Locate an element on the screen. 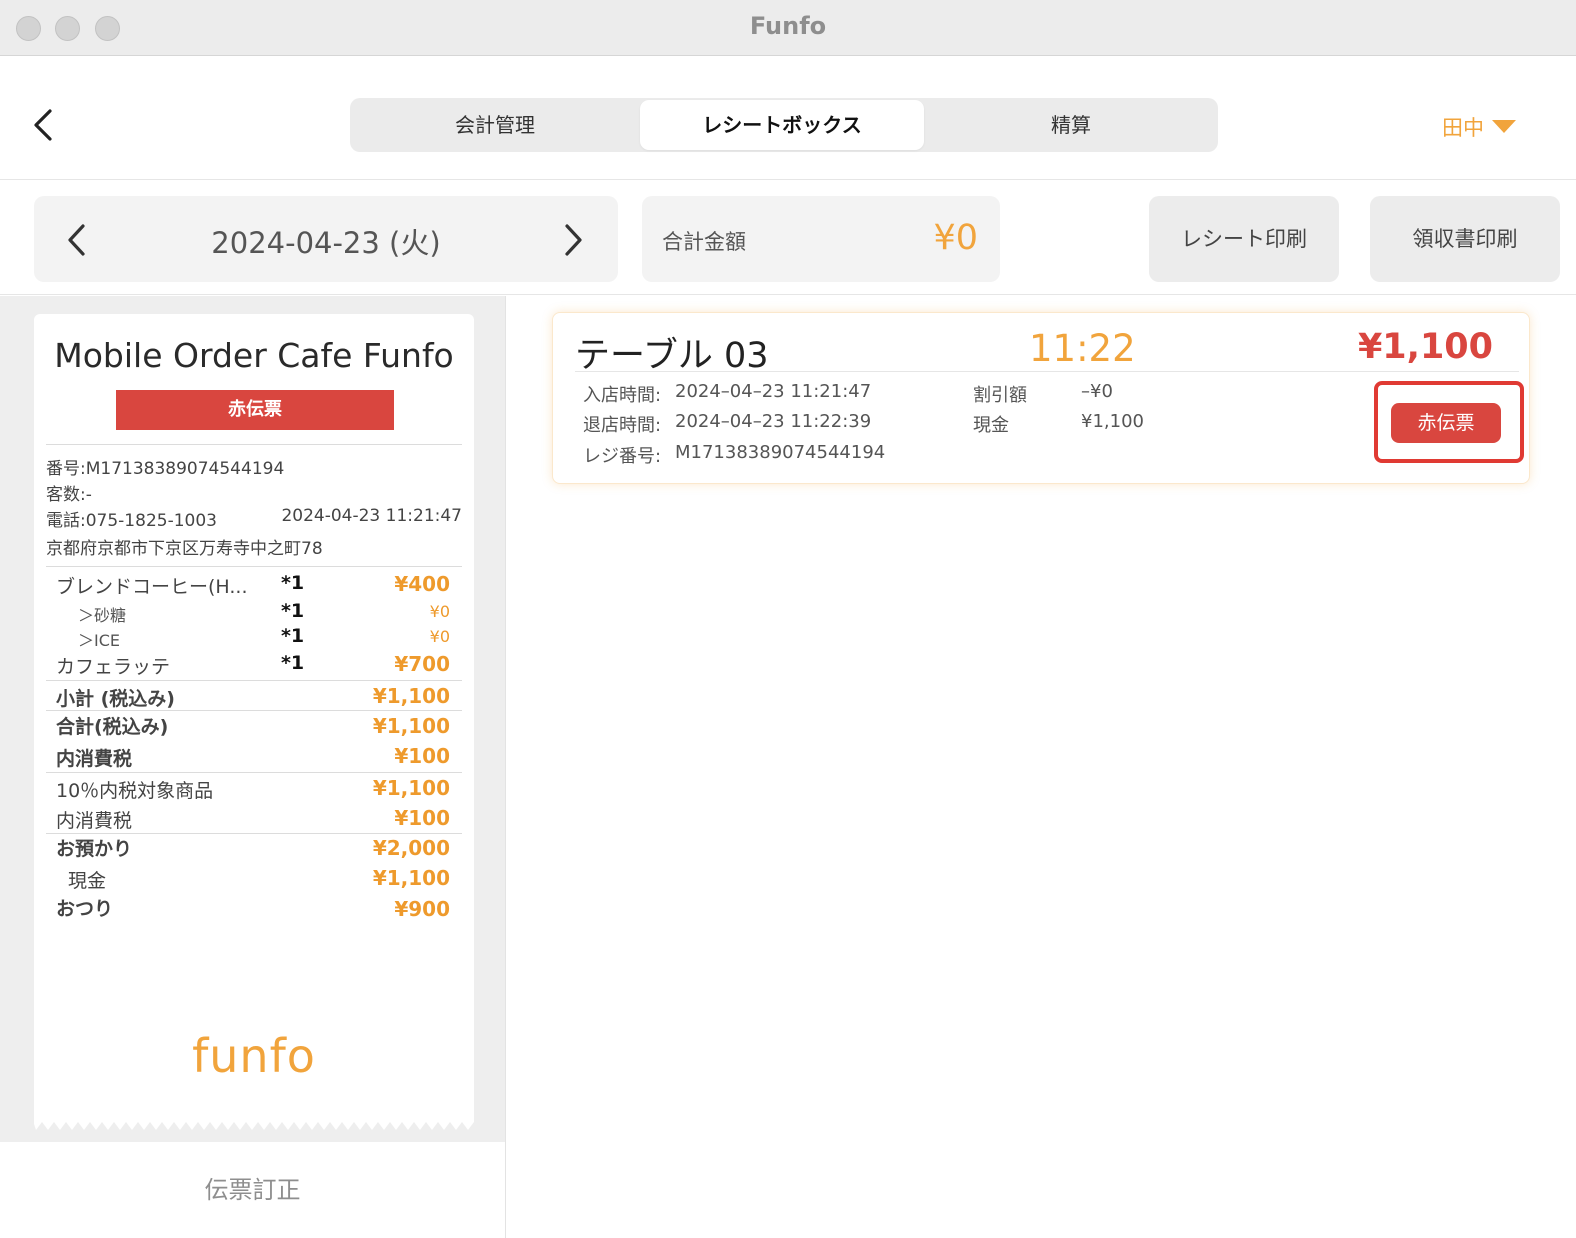 Image resolution: width=1576 pixels, height=1238 pixels. order-amount: ¥1,100 is located at coordinates (1425, 347).